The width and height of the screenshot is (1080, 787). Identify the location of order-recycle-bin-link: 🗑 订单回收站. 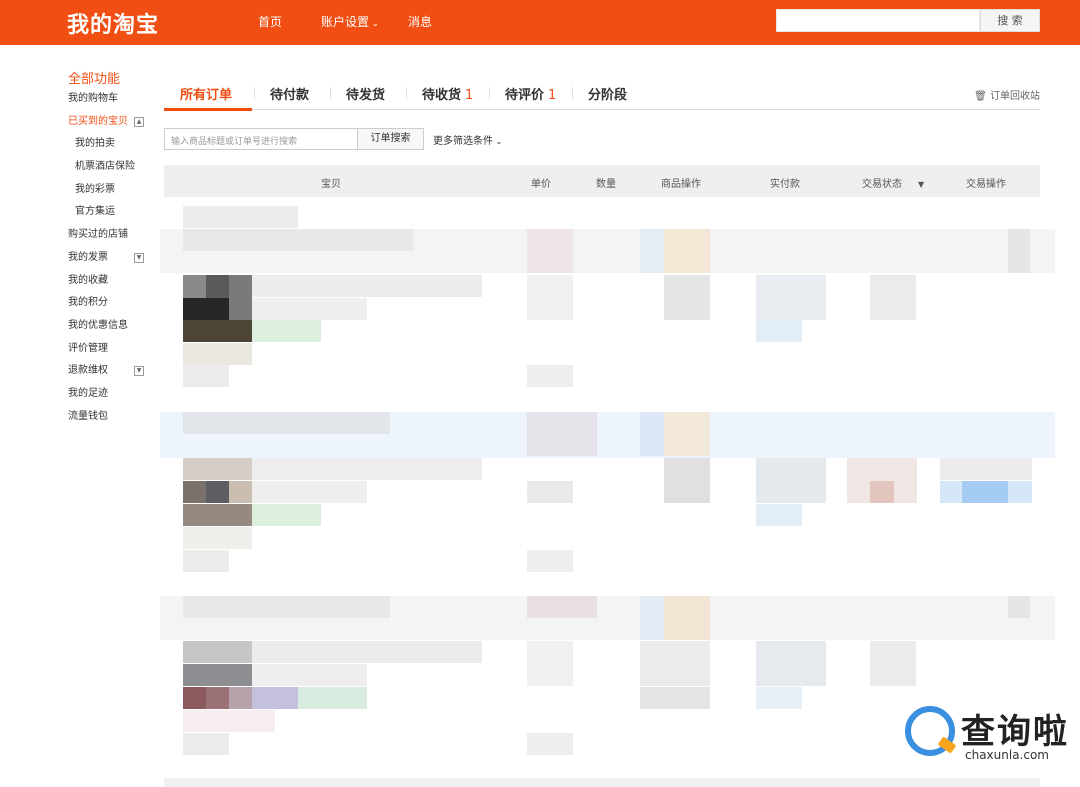
(1007, 94).